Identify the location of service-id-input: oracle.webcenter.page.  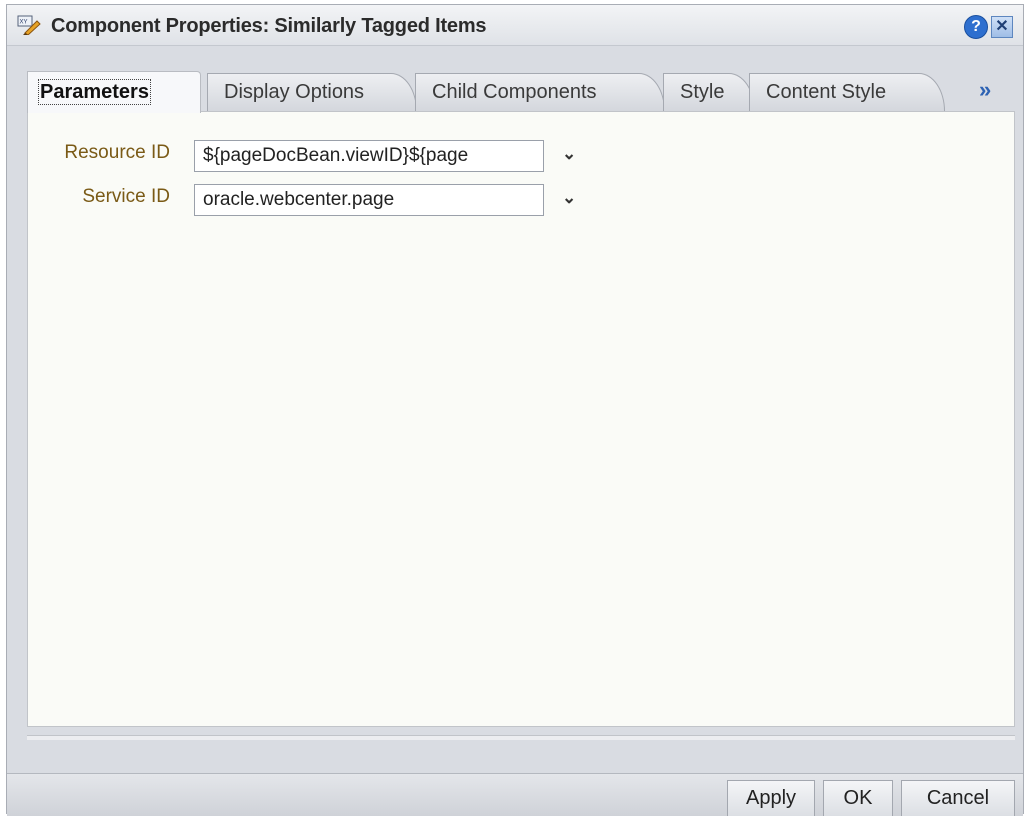
(369, 200).